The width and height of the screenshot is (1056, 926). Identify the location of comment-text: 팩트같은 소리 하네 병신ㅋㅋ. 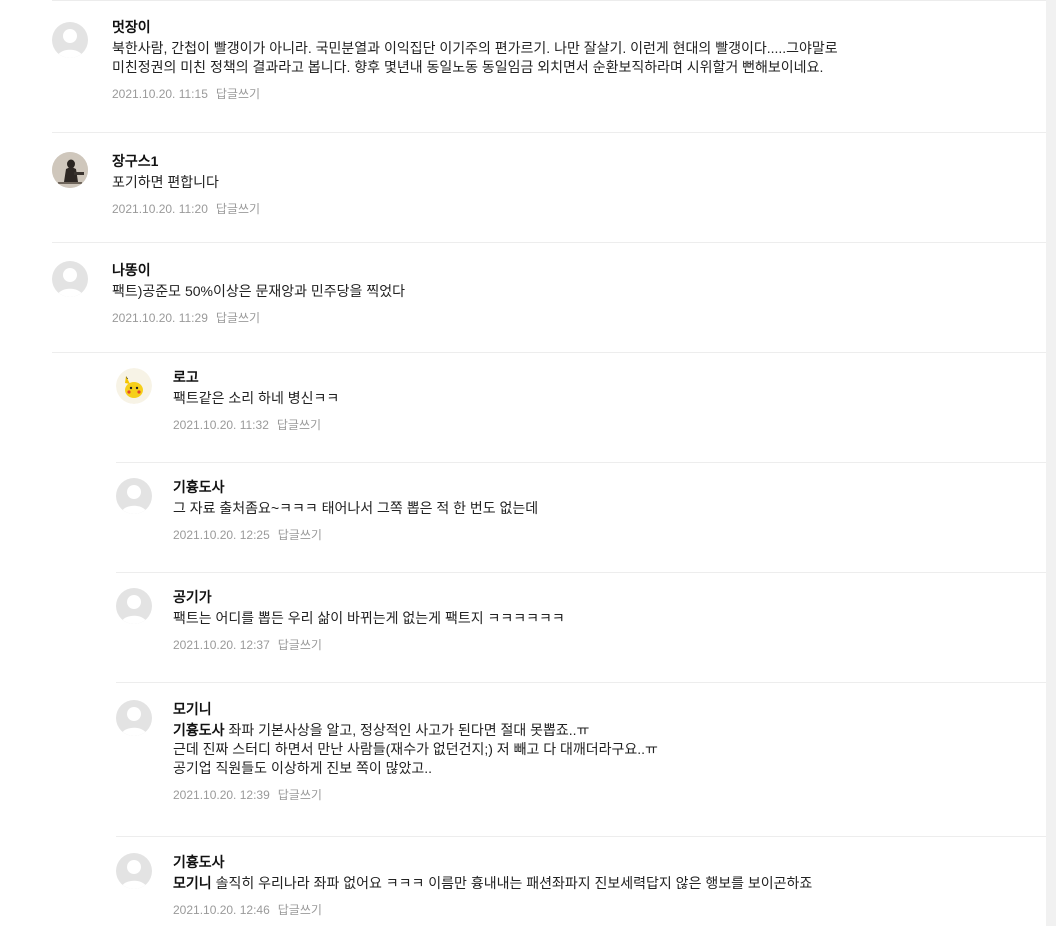
(256, 398).